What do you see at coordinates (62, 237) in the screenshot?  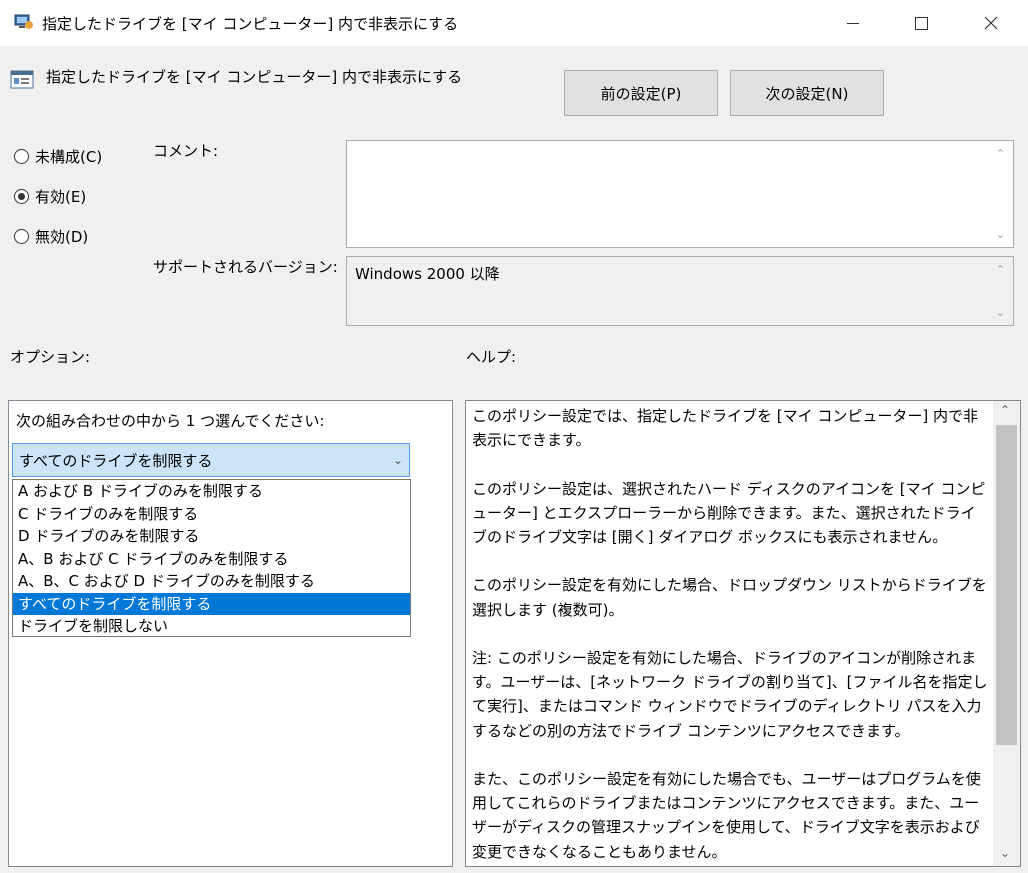 I see `radio-label: 無効(D)` at bounding box center [62, 237].